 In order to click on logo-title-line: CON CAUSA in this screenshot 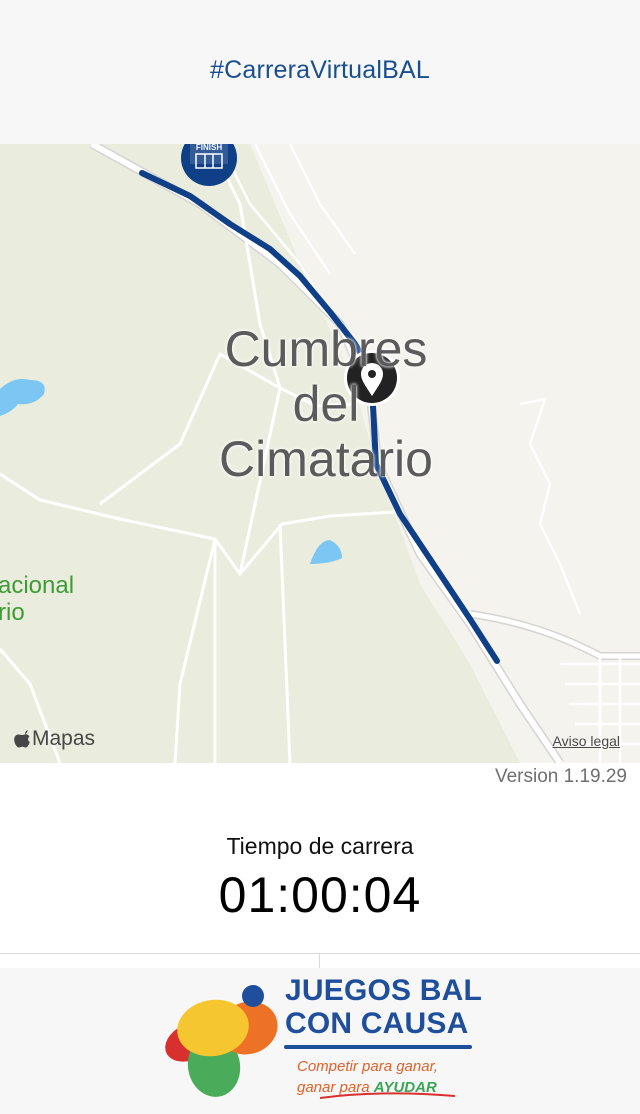, I will do `click(377, 1023)`.